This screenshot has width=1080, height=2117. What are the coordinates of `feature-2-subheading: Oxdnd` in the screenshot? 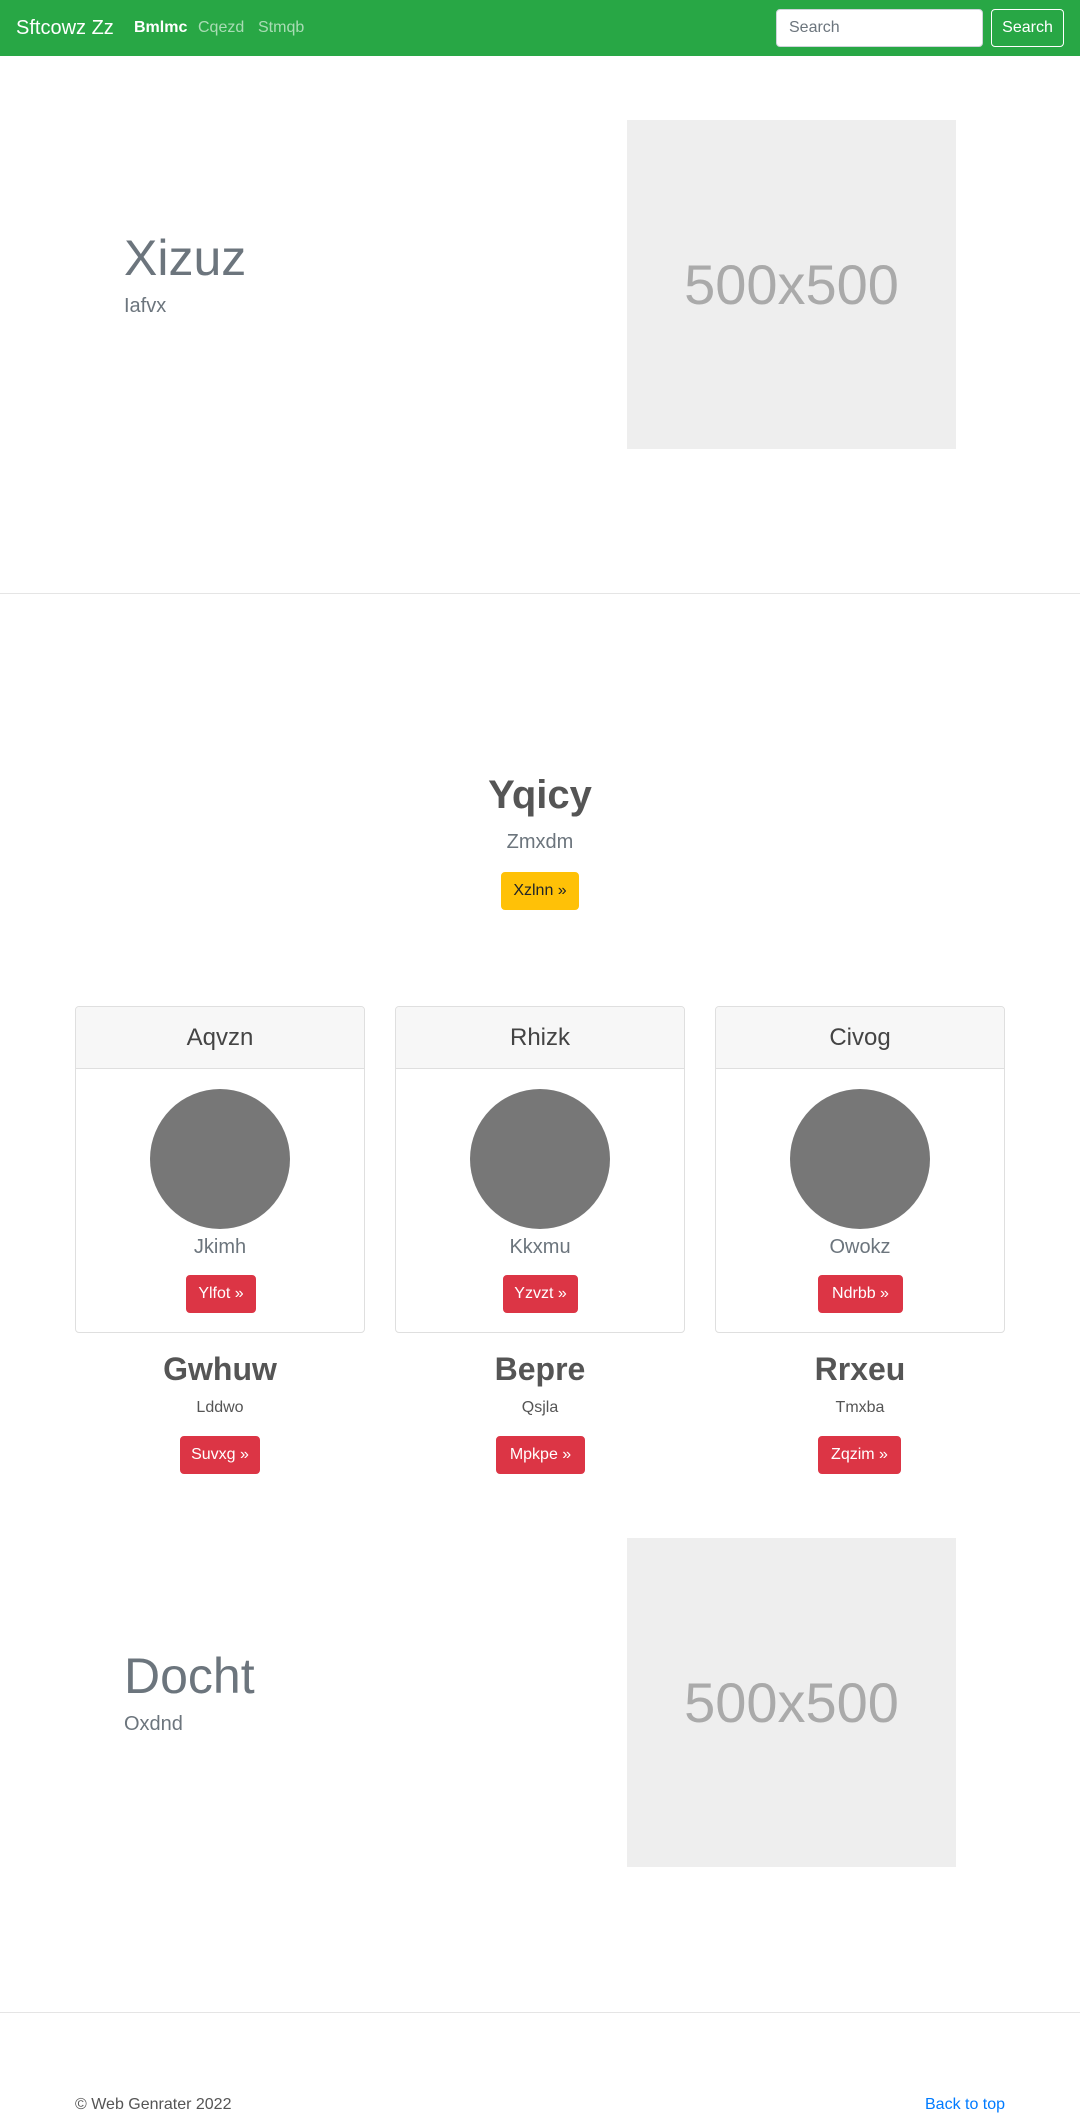 It's located at (153, 1724).